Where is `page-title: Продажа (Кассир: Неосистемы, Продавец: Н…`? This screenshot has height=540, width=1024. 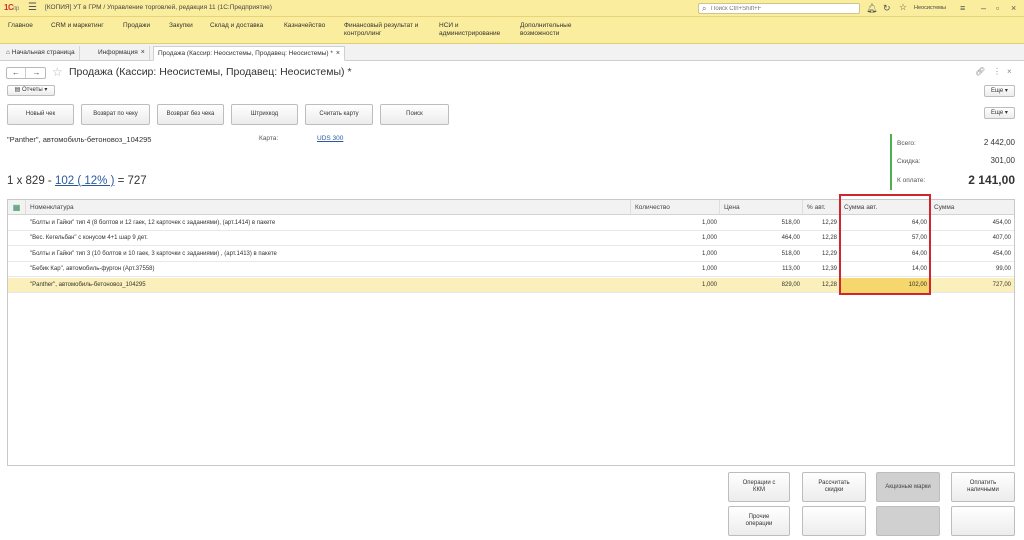 page-title: Продажа (Кассир: Неосистемы, Продавец: Н… is located at coordinates (210, 72).